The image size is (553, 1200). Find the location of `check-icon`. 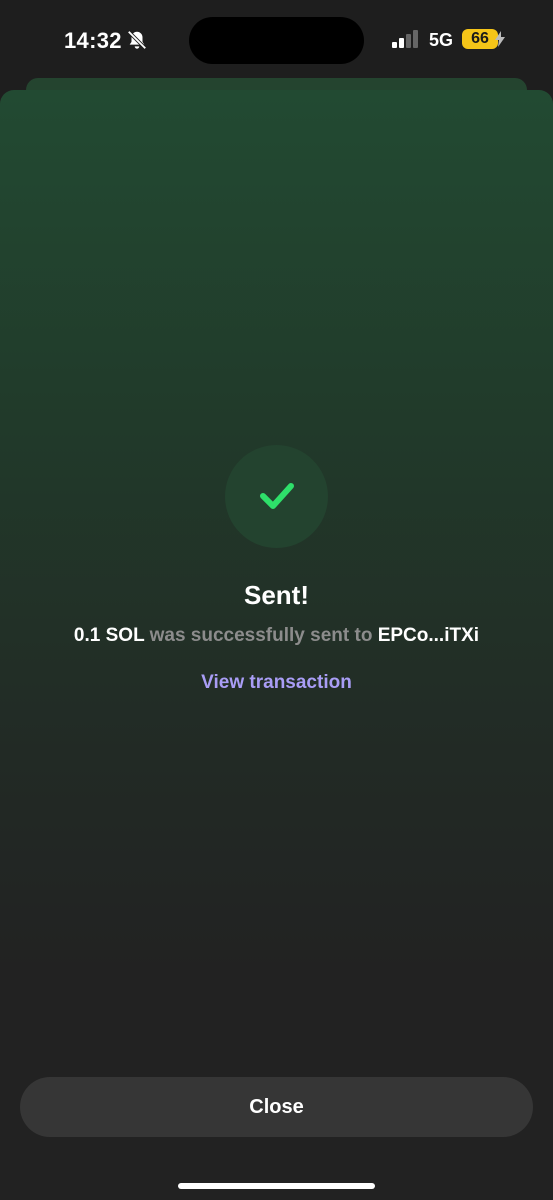

check-icon is located at coordinates (277, 496).